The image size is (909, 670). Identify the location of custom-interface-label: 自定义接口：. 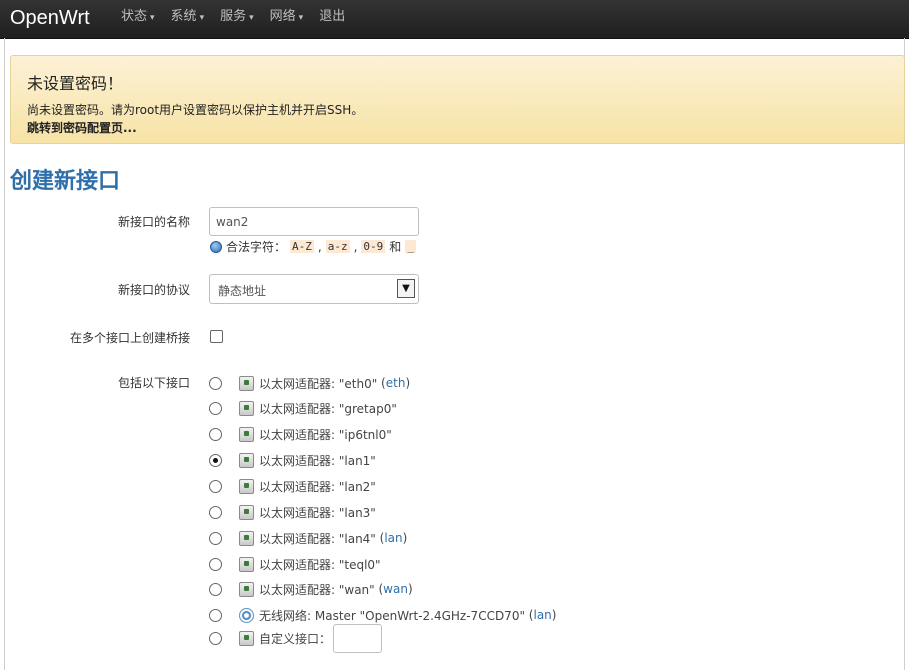
(295, 638).